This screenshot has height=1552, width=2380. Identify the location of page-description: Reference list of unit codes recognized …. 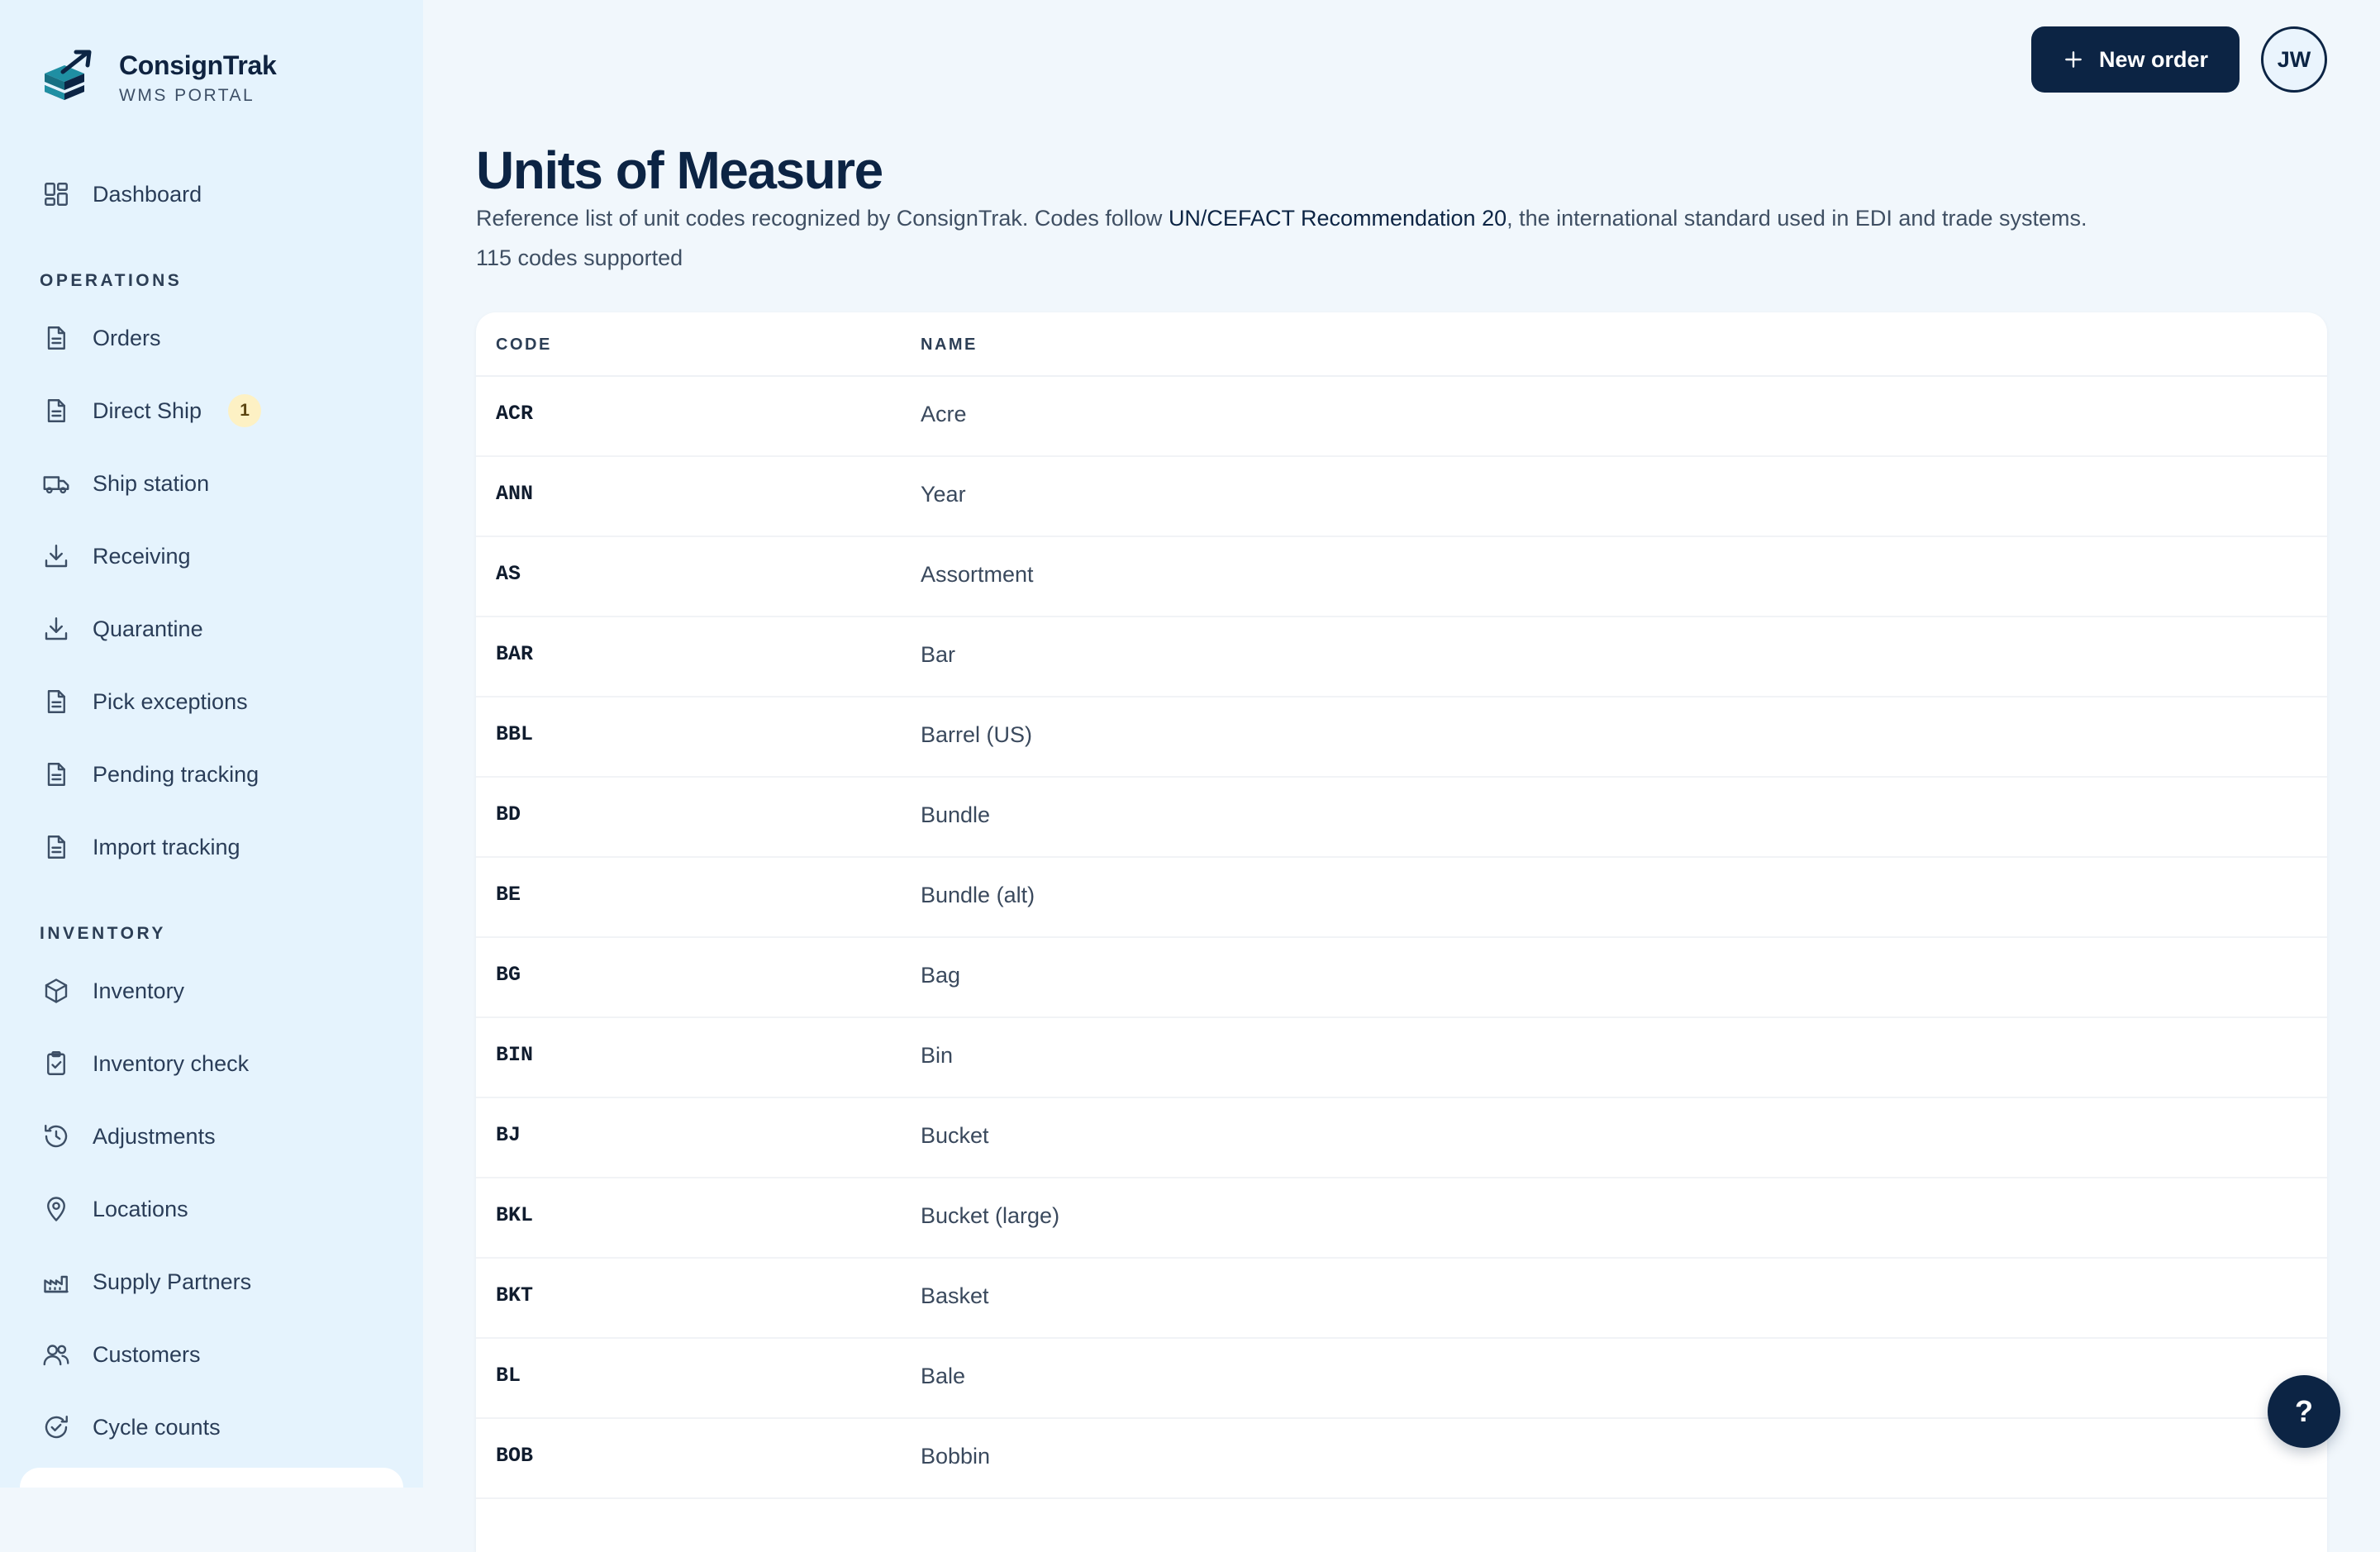
(1281, 218).